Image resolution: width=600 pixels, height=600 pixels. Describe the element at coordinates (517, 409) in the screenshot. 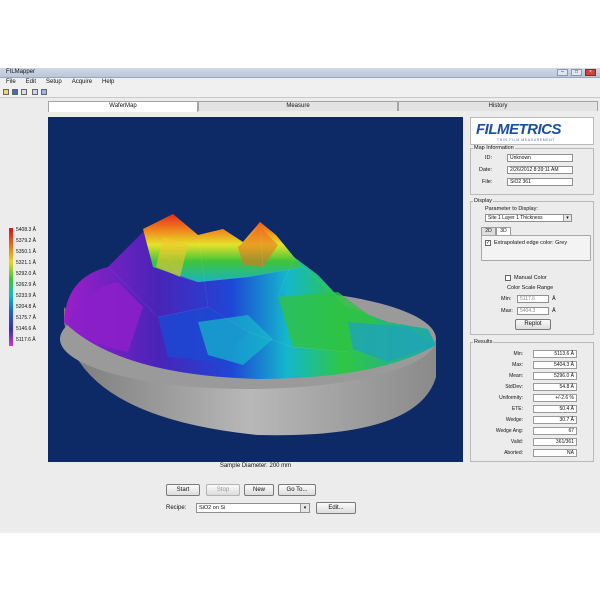

I see `result-label: ETE:` at that location.